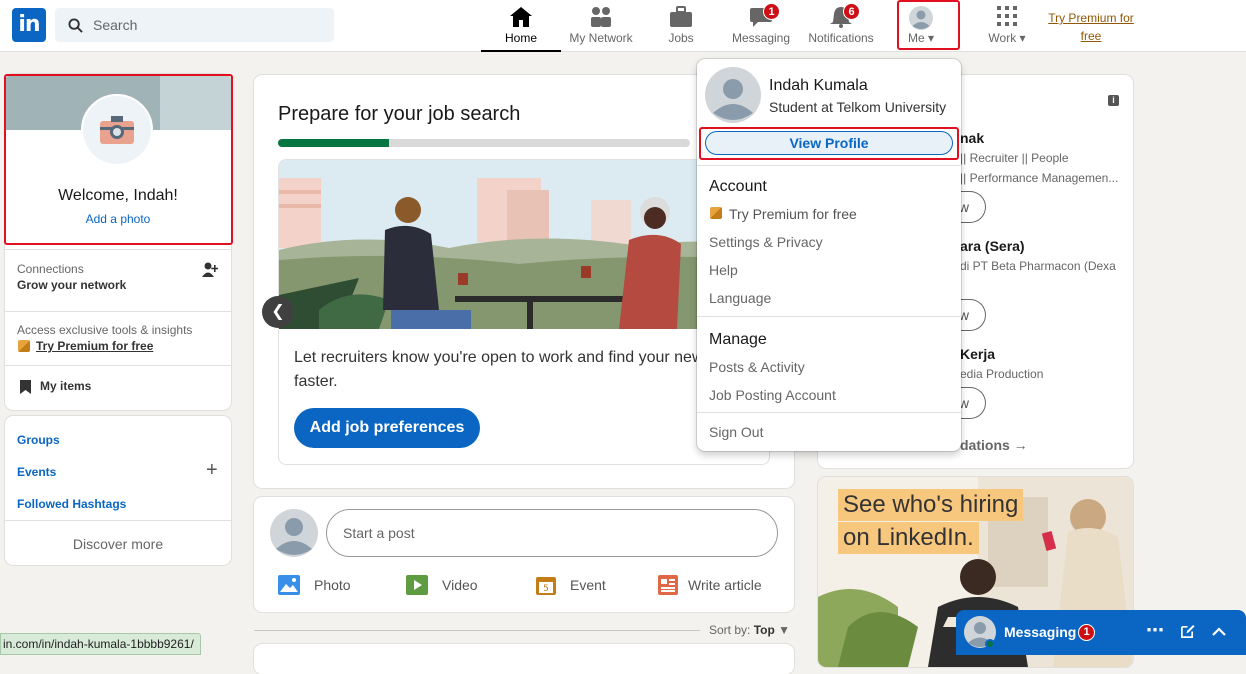  I want to click on events-link: Events, so click(36, 472).